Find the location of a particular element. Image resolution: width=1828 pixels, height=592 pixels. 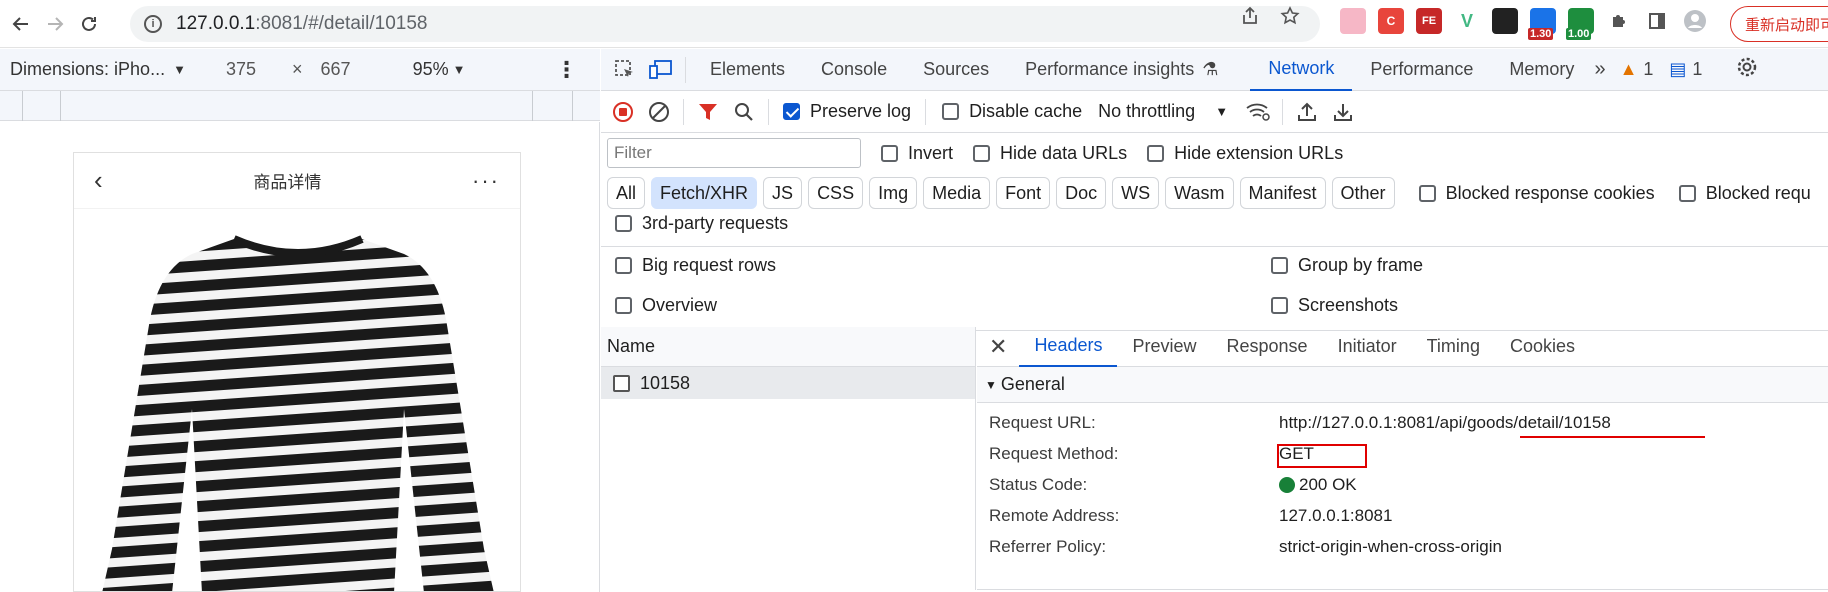

address-bar: i 127.0.0.1:8081/#/detail/10158 is located at coordinates (725, 24).